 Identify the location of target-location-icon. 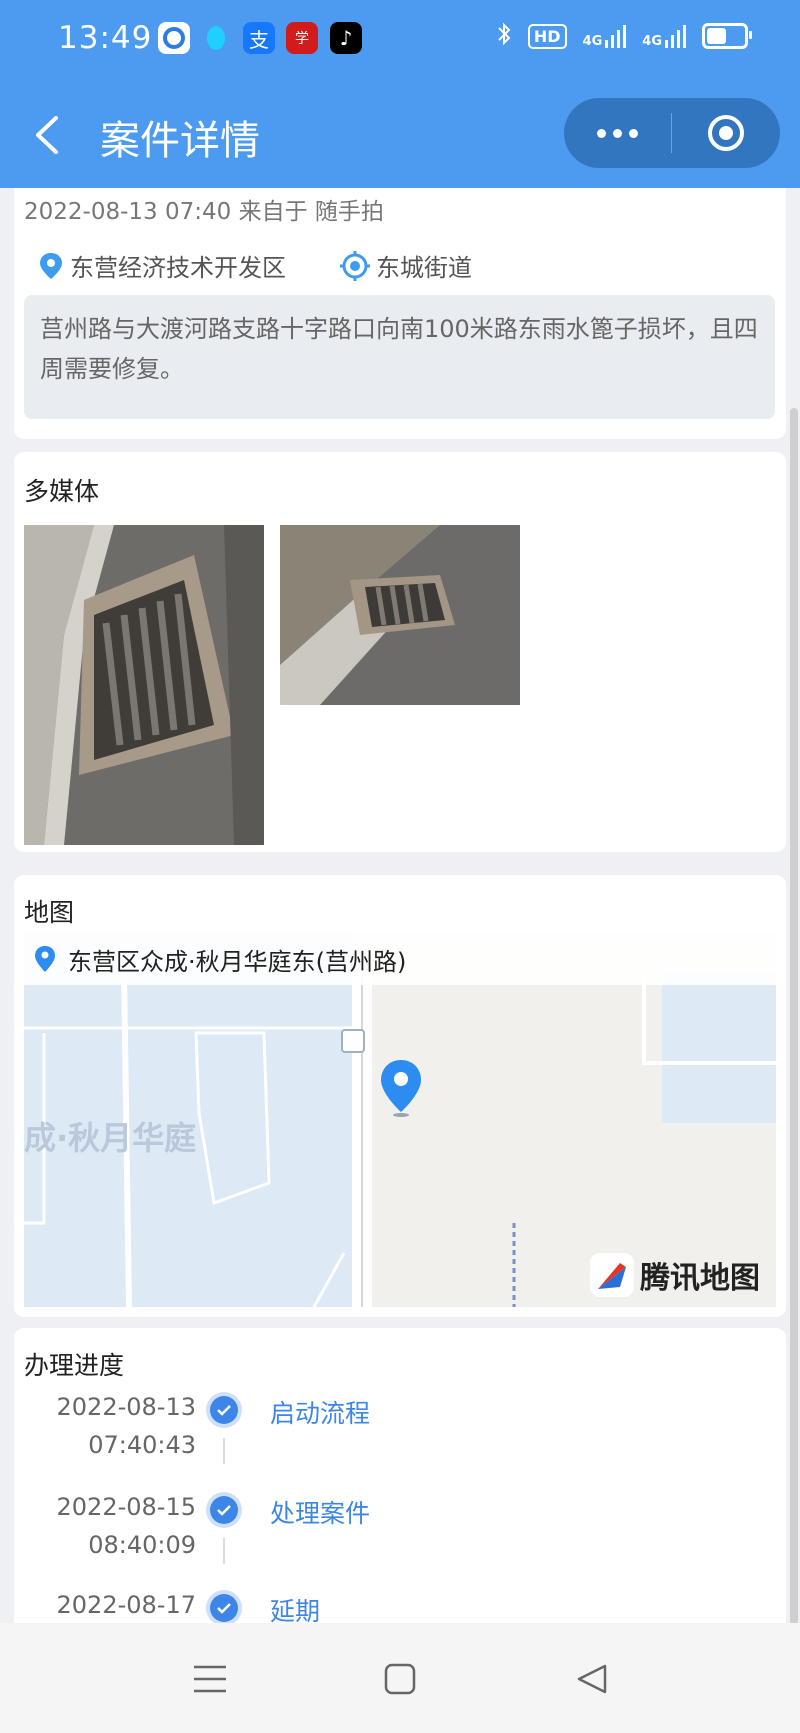
(355, 265).